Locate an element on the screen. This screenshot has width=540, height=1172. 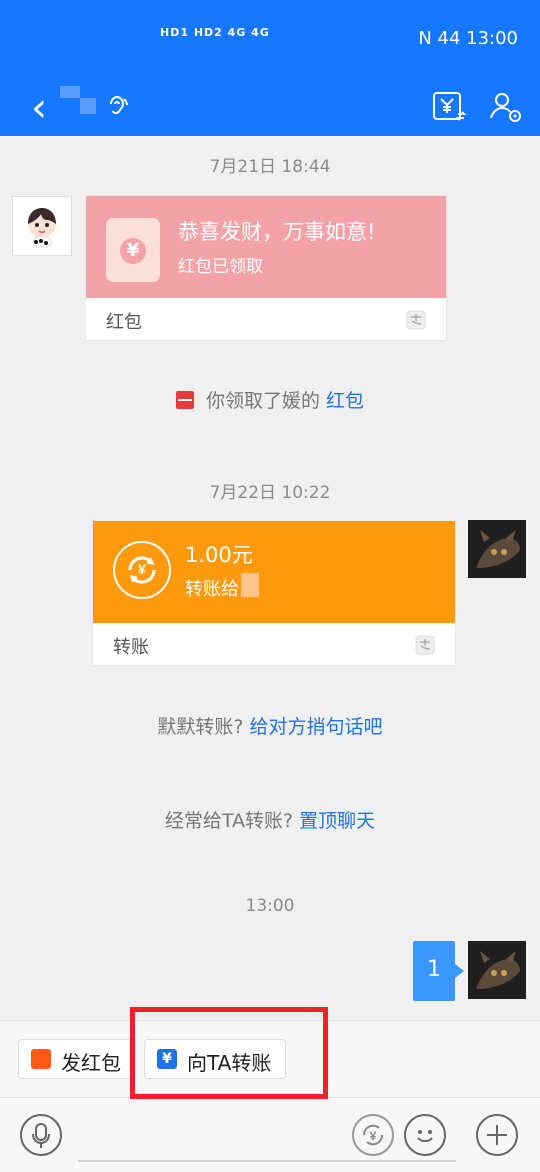
transfer-desc: 转账给 is located at coordinates (212, 589).